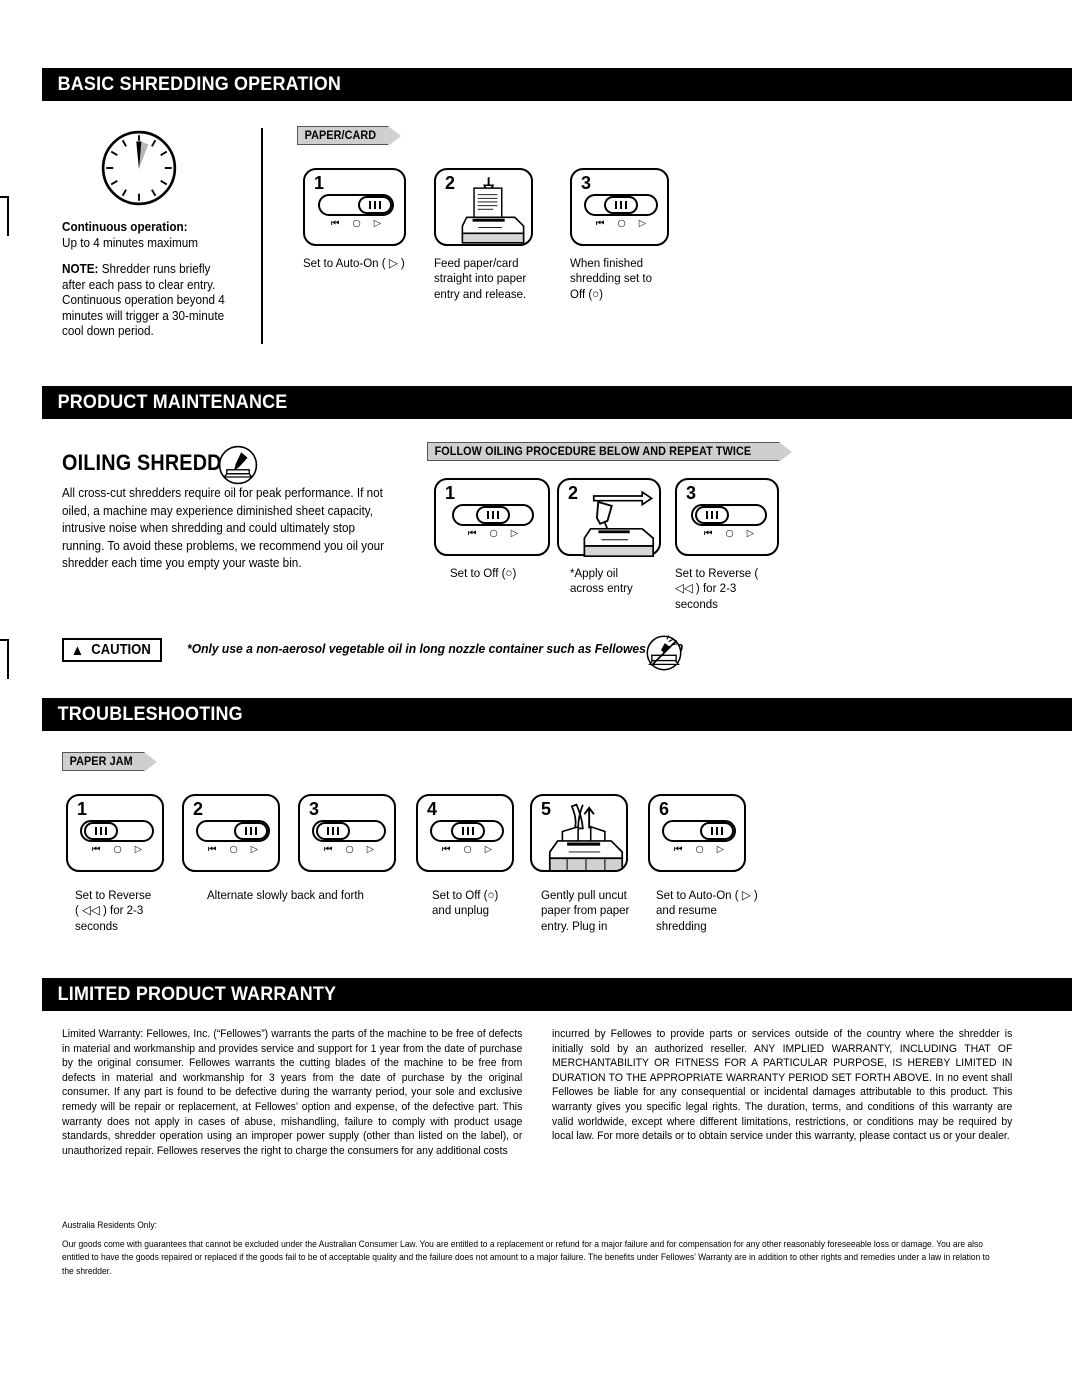 This screenshot has width=1080, height=1397. I want to click on troubleshooting-step-6: 6 ⏮ ○ ▷, so click(697, 833).